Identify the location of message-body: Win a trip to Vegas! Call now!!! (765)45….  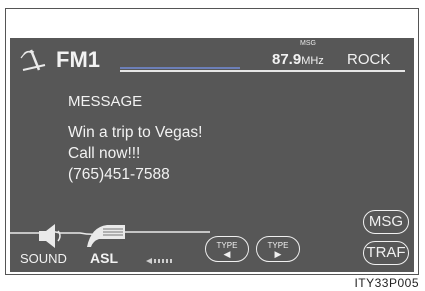
(135, 153).